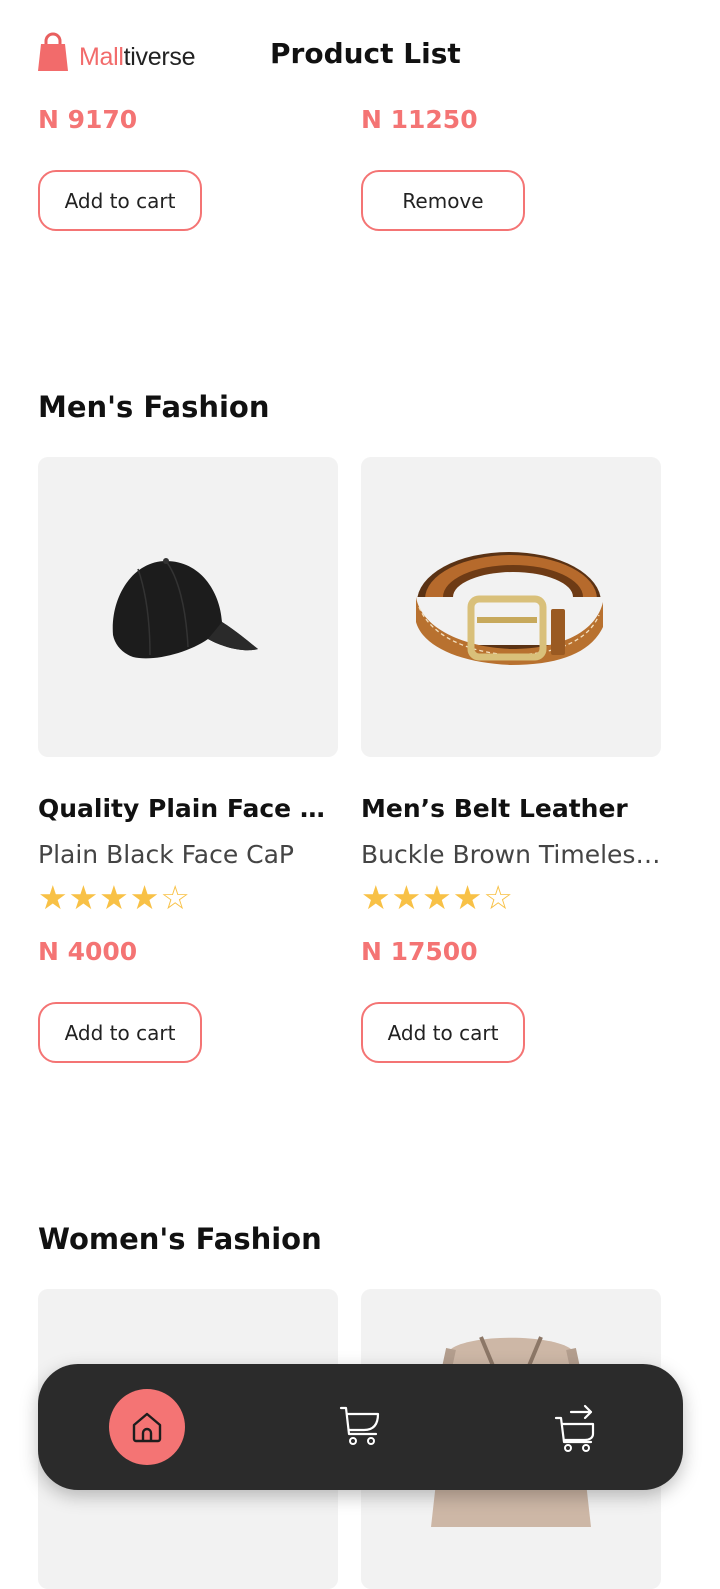  What do you see at coordinates (185, 608) in the screenshot?
I see `black-cap-image` at bounding box center [185, 608].